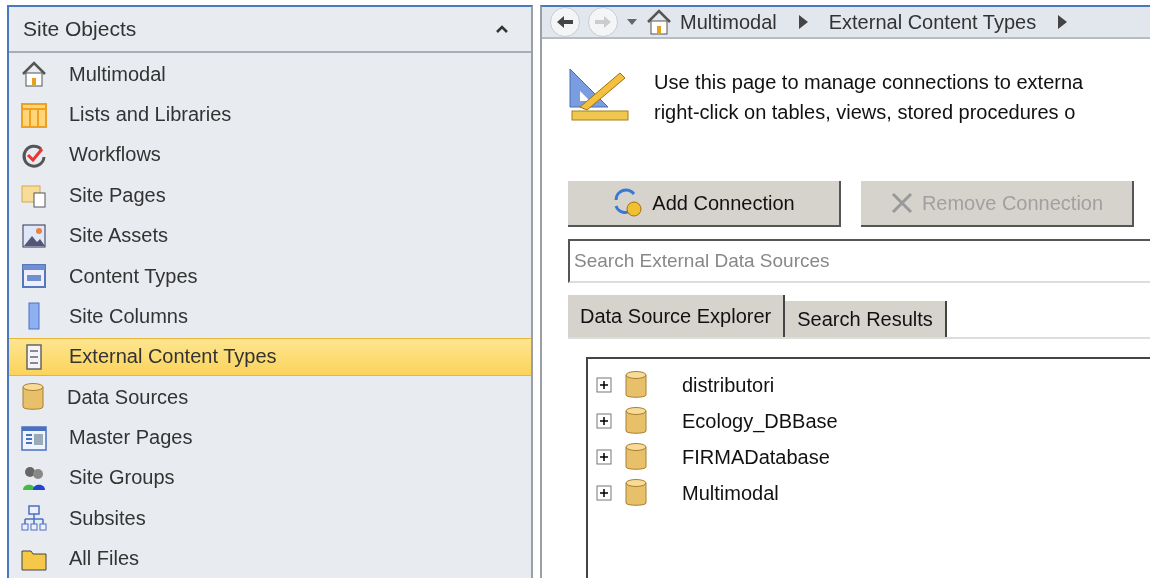 The height and width of the screenshot is (578, 1150). Describe the element at coordinates (901, 203) in the screenshot. I see `cross-icon` at that location.